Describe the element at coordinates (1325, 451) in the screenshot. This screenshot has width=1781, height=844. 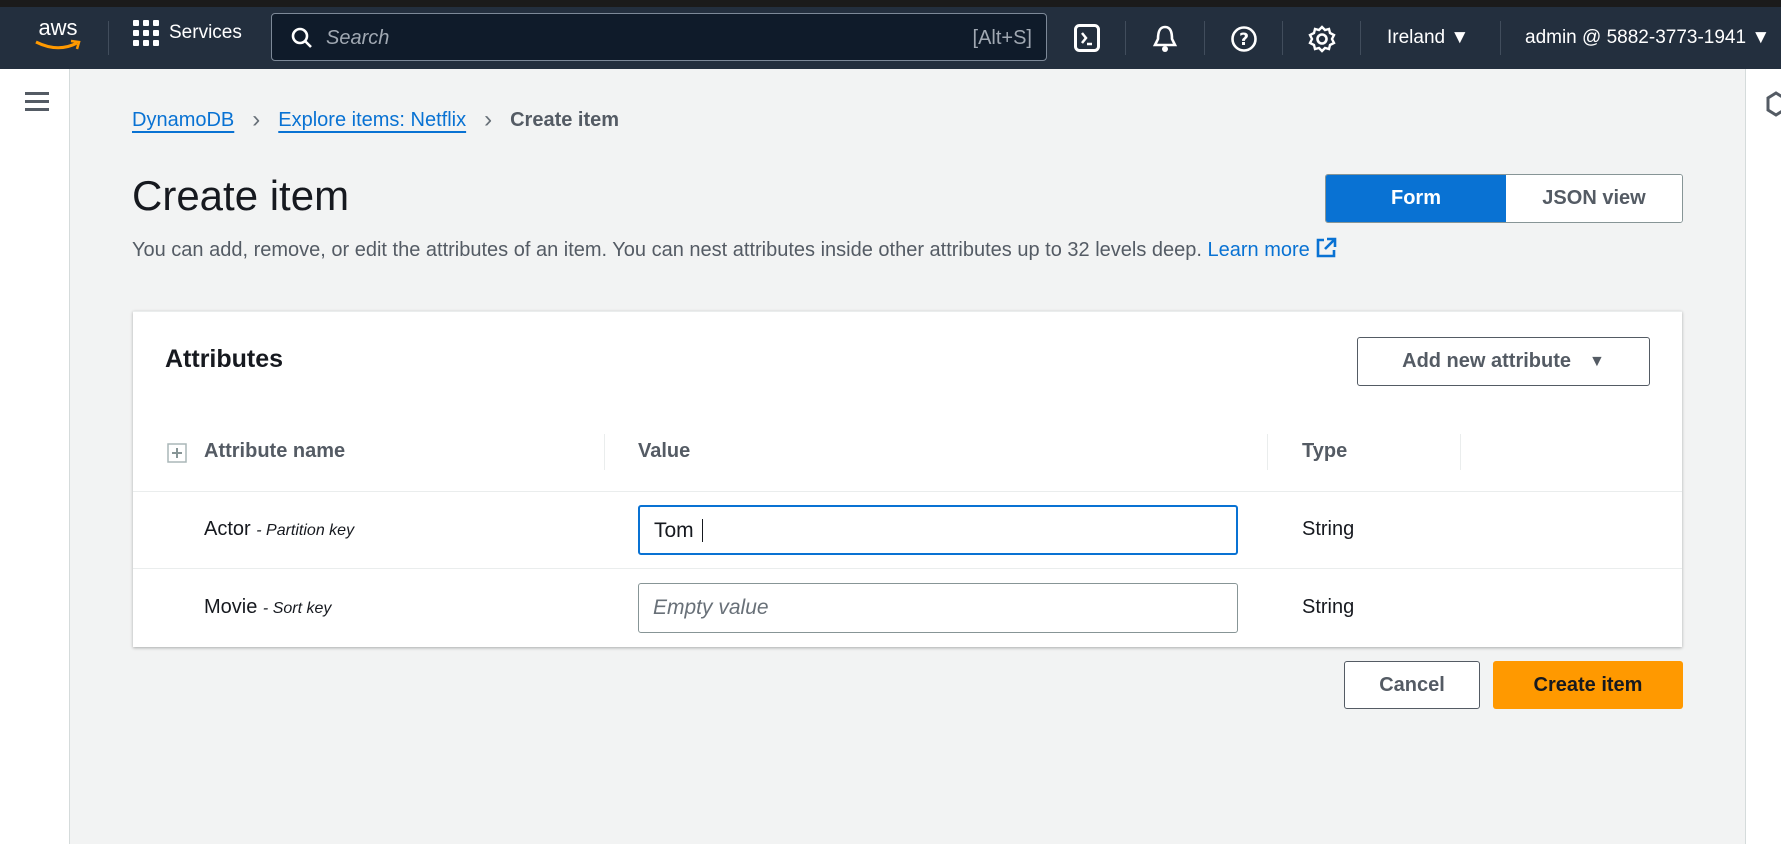
I see `column-header-type: Type` at that location.